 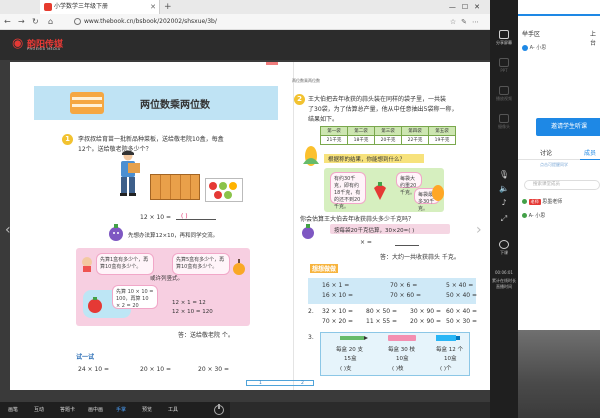 I want to click on thinking-bubble-1: 先算1盒有多少个，再算10盒有多少个。, so click(x=125, y=264).